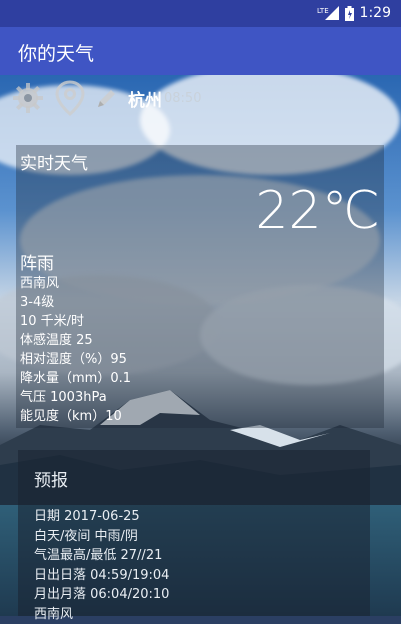 The image size is (401, 624). Describe the element at coordinates (200, 51) in the screenshot. I see `app-bar: 你的天气` at that location.